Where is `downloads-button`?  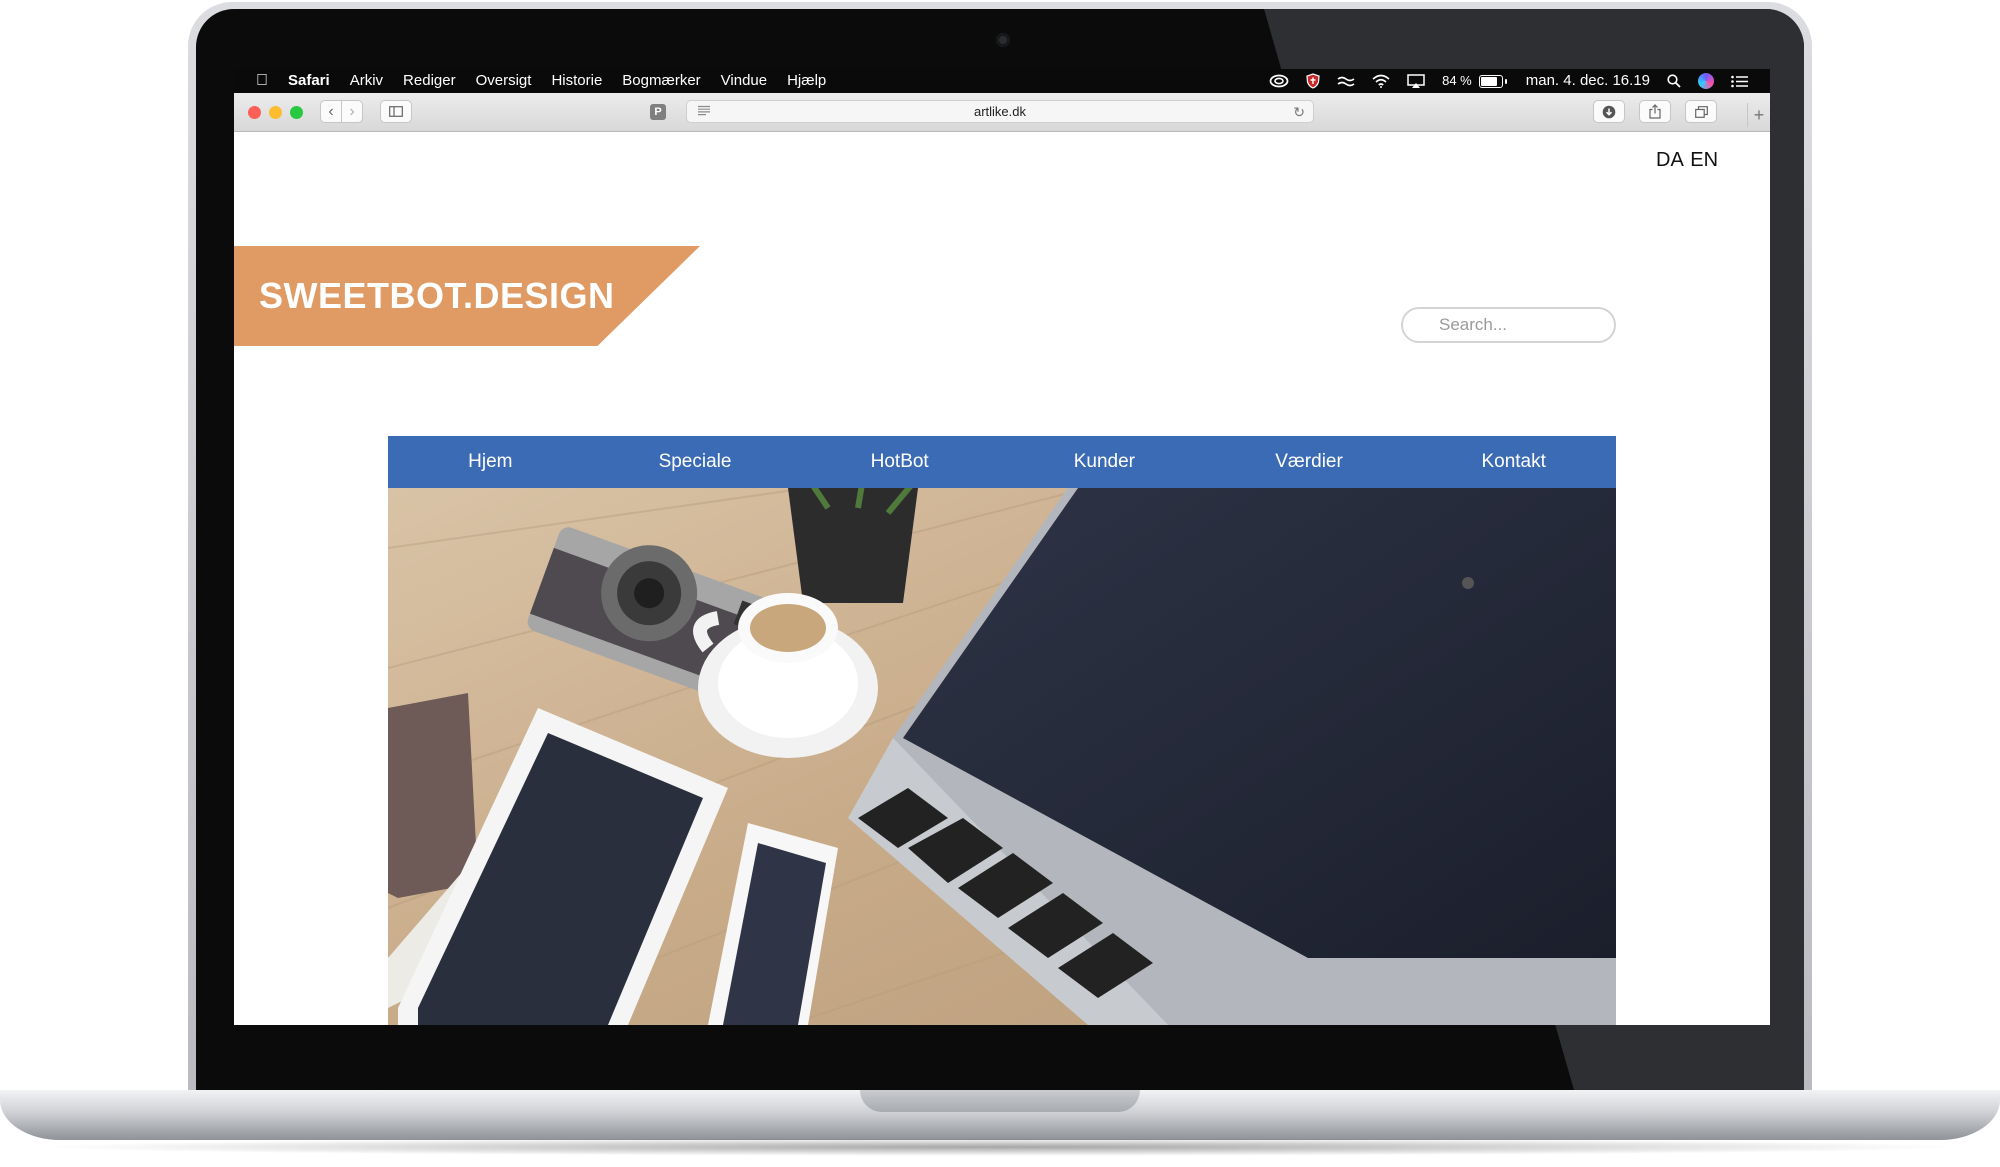
downloads-button is located at coordinates (1609, 111).